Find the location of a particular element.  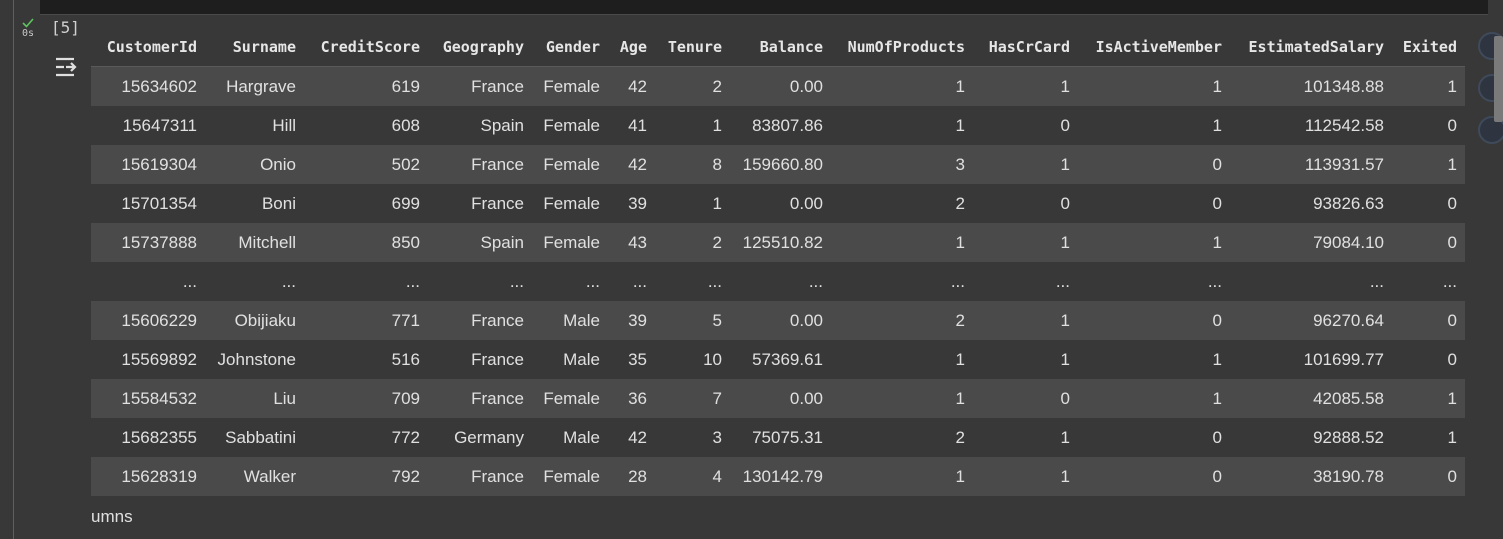

table-cell: Hill is located at coordinates (254, 125).